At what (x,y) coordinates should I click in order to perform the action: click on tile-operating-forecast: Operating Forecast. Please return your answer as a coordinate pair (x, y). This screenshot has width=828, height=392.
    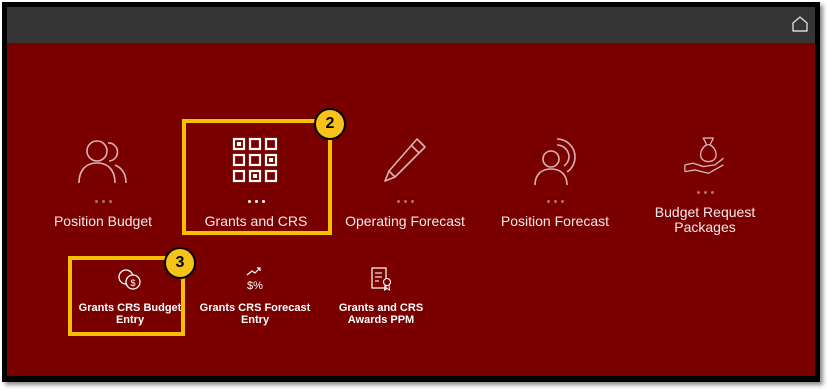
    Looking at the image, I should click on (405, 175).